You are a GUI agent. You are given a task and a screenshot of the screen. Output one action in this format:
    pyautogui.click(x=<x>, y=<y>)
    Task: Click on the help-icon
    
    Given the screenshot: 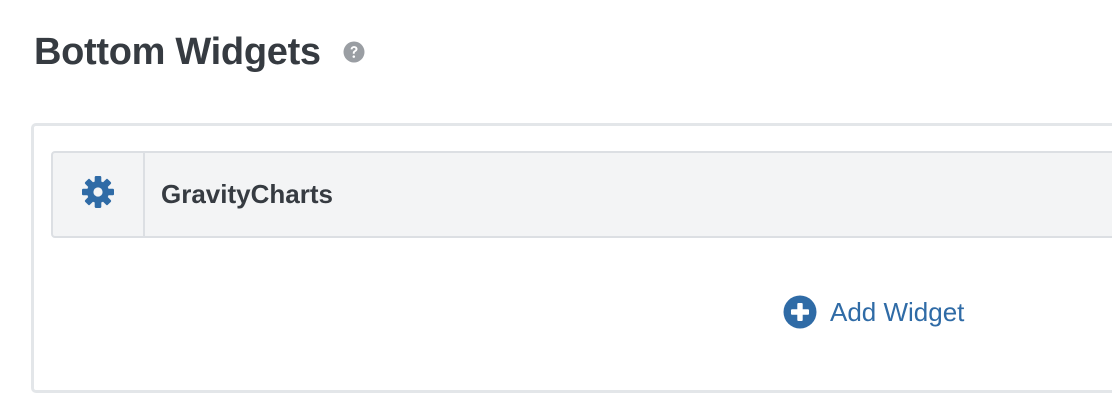 What is the action you would take?
    pyautogui.click(x=354, y=52)
    